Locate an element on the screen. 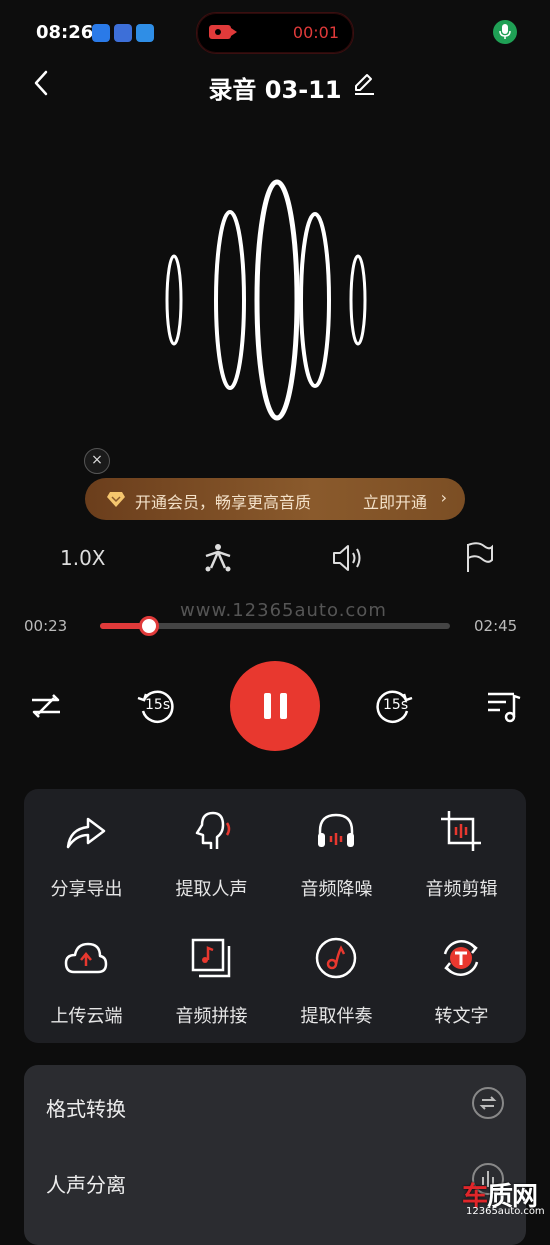  vip-banner: 开通会员，畅享更高音质 立即开通 › is located at coordinates (275, 499).